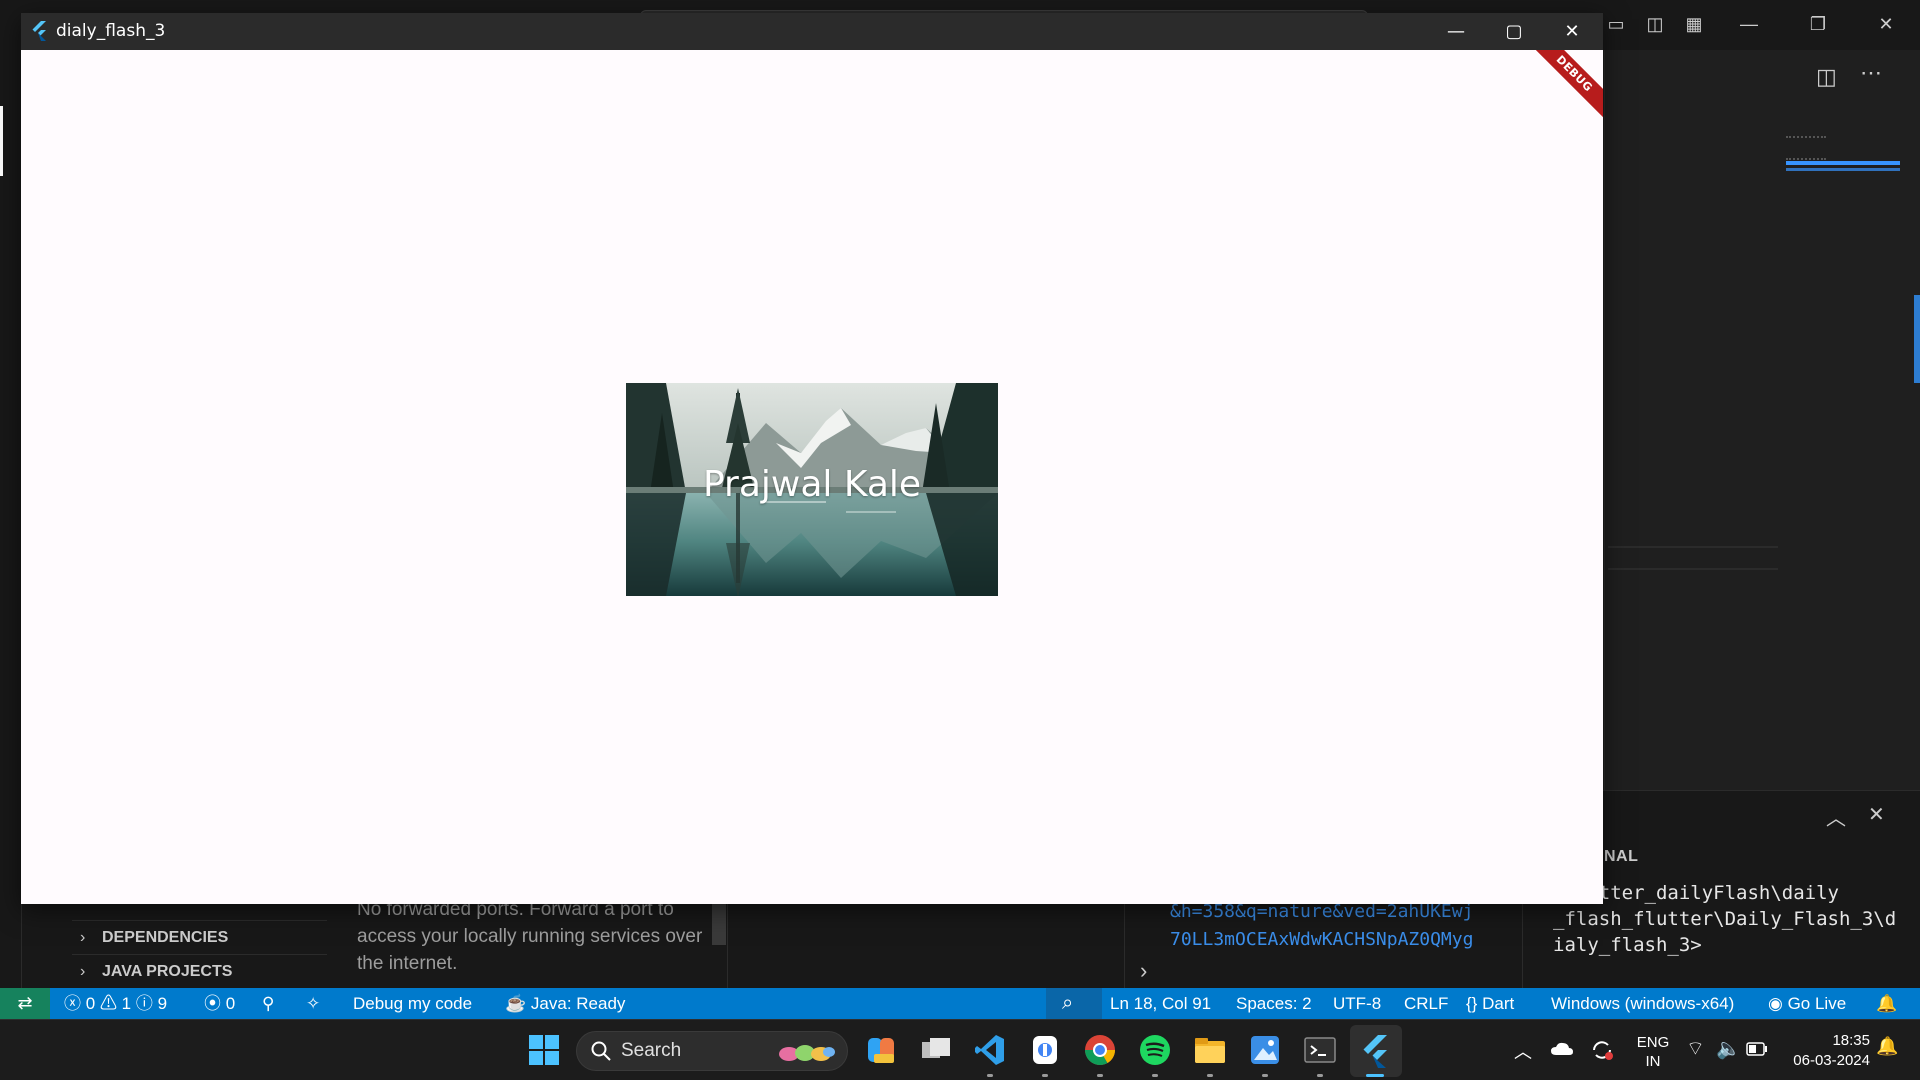 This screenshot has width=1920, height=1080. I want to click on terminal-icon, so click(1320, 1050).